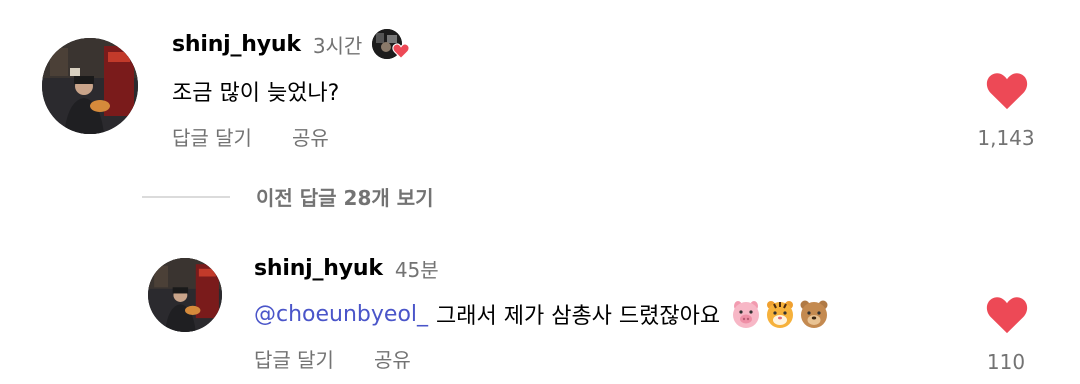 The image size is (1080, 384). I want to click on tiger-face-emoji, so click(780, 314).